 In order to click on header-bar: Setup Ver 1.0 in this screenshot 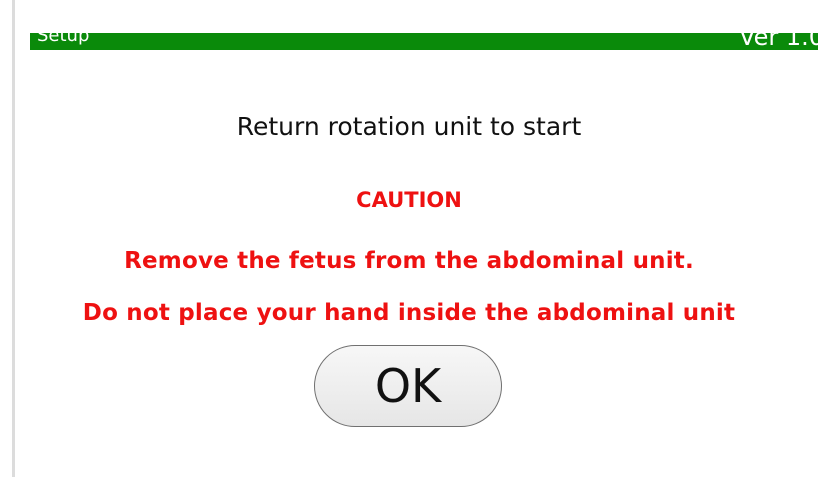, I will do `click(424, 41)`.